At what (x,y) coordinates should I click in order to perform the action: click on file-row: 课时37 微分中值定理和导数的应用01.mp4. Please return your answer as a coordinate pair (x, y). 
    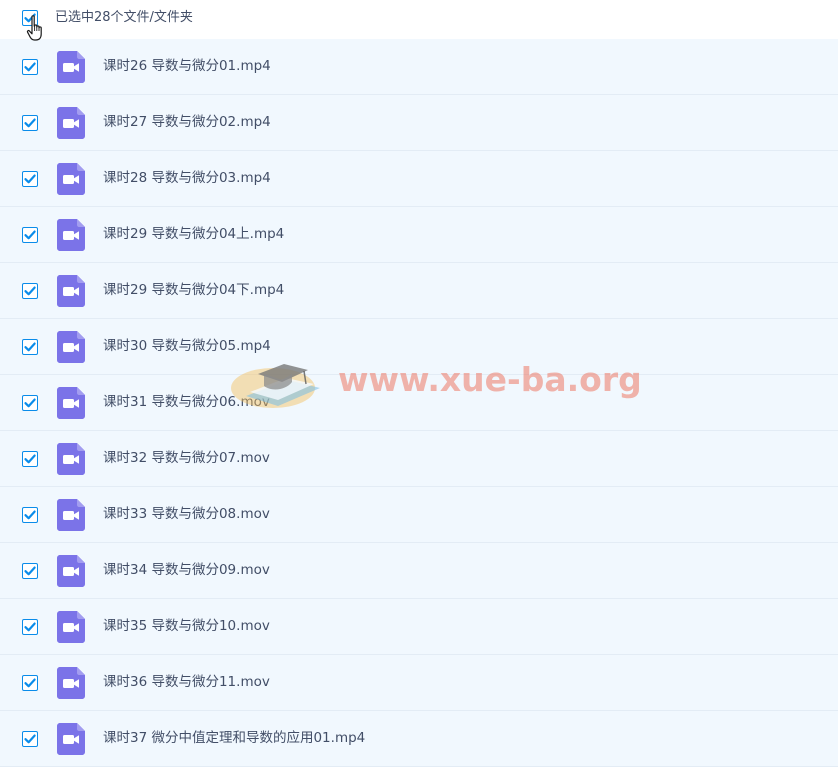
    Looking at the image, I should click on (419, 739).